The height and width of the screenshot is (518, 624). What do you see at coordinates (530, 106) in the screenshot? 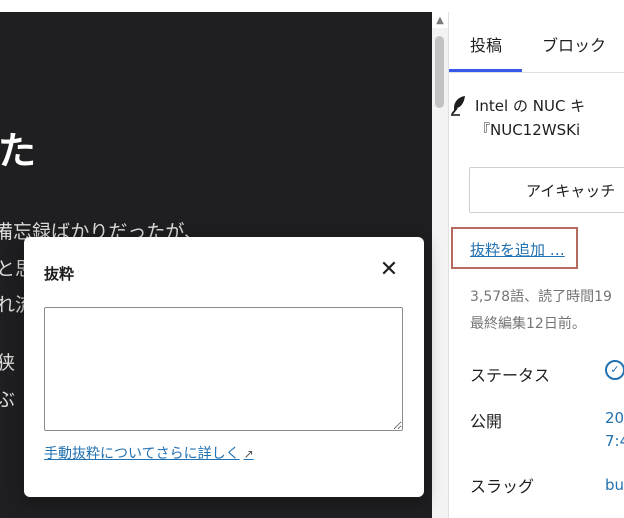
I see `post-title-line: Intel の NUC キ` at bounding box center [530, 106].